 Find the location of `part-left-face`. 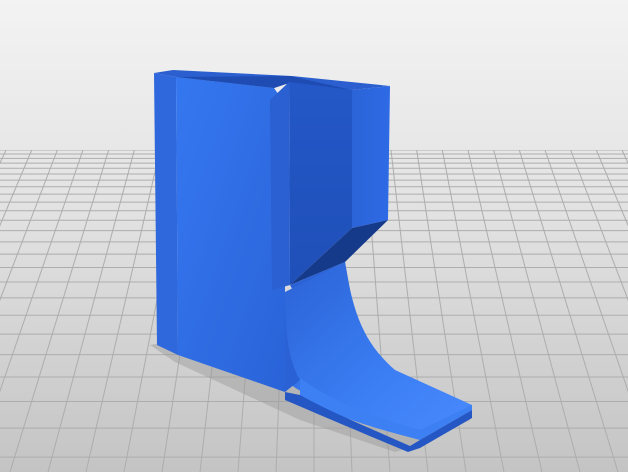

part-left-face is located at coordinates (166, 214).